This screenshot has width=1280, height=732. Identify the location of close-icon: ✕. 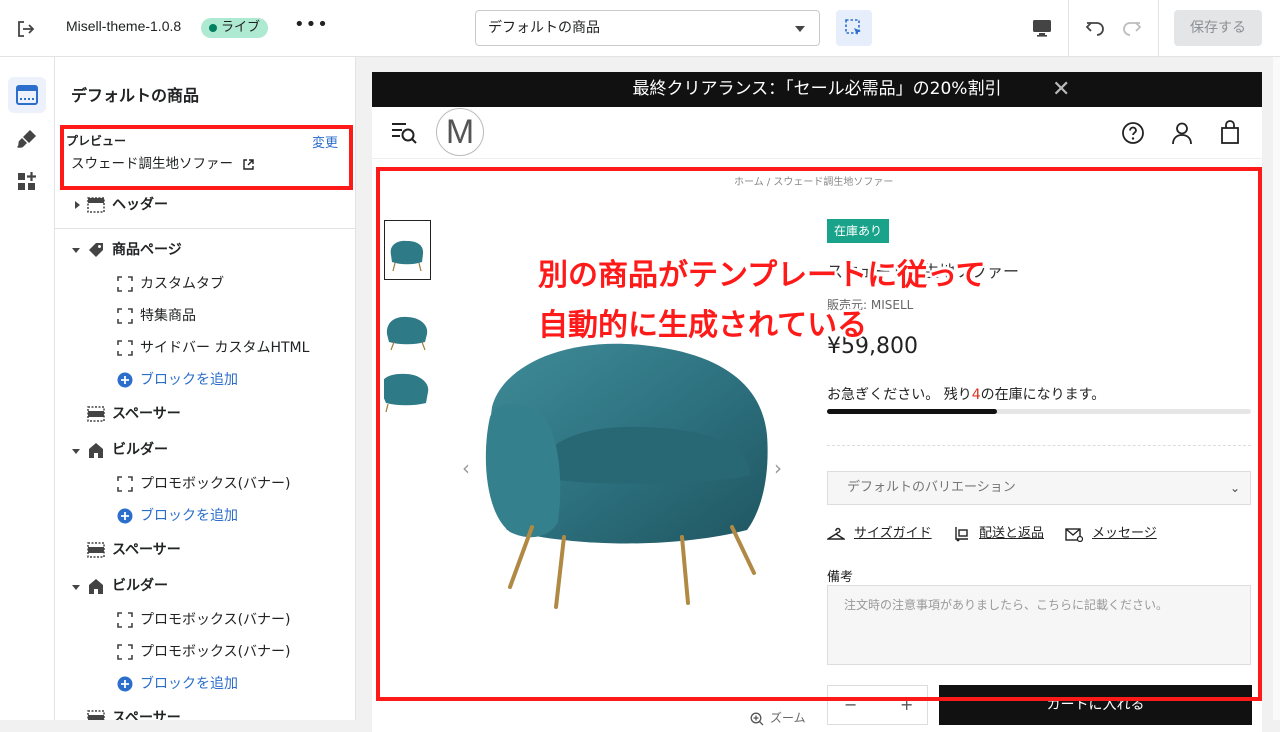
(1061, 89).